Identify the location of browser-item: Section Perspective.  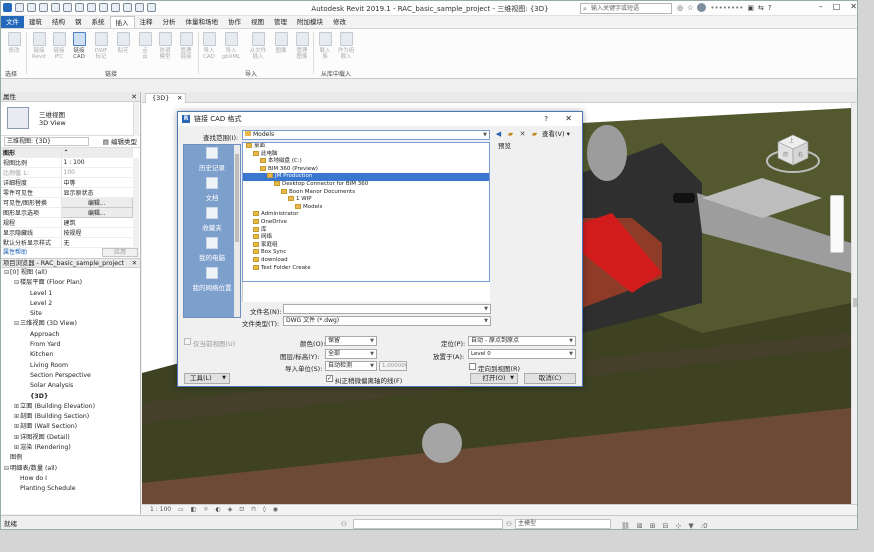
(70, 376).